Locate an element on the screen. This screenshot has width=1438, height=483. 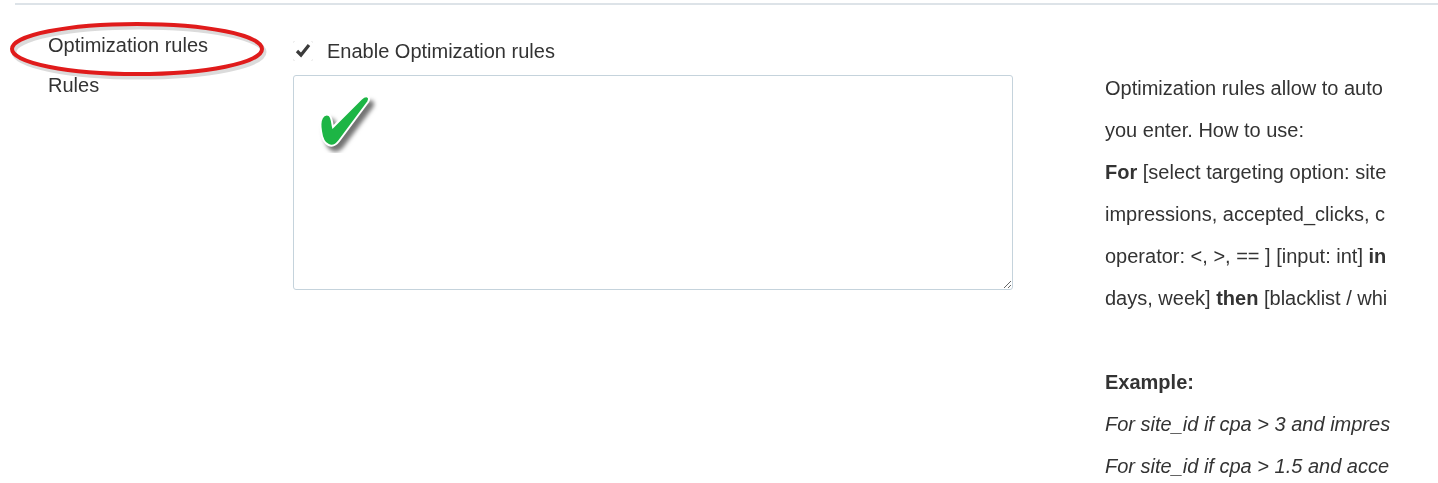
example-text: For site_id if cpa > 3 and impres is located at coordinates (1248, 424).